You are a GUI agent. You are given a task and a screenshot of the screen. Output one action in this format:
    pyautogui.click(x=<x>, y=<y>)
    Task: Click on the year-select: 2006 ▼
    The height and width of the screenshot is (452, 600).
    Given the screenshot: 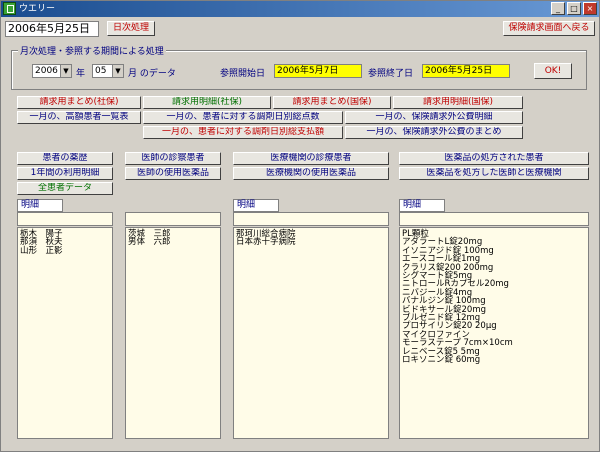 What is the action you would take?
    pyautogui.click(x=52, y=71)
    